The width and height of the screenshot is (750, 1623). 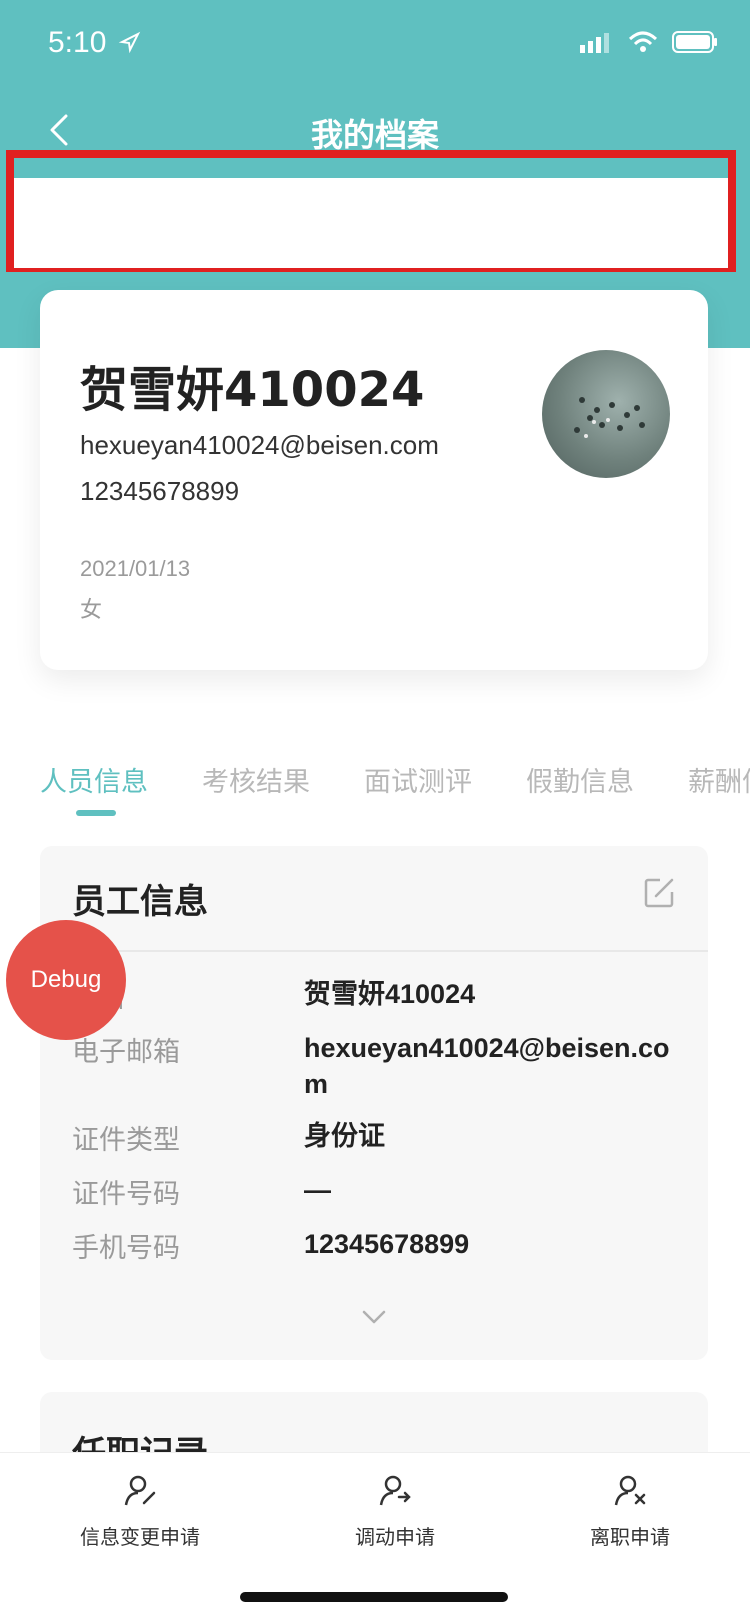 I want to click on transfer-request-button: 调动申请, so click(x=395, y=1510).